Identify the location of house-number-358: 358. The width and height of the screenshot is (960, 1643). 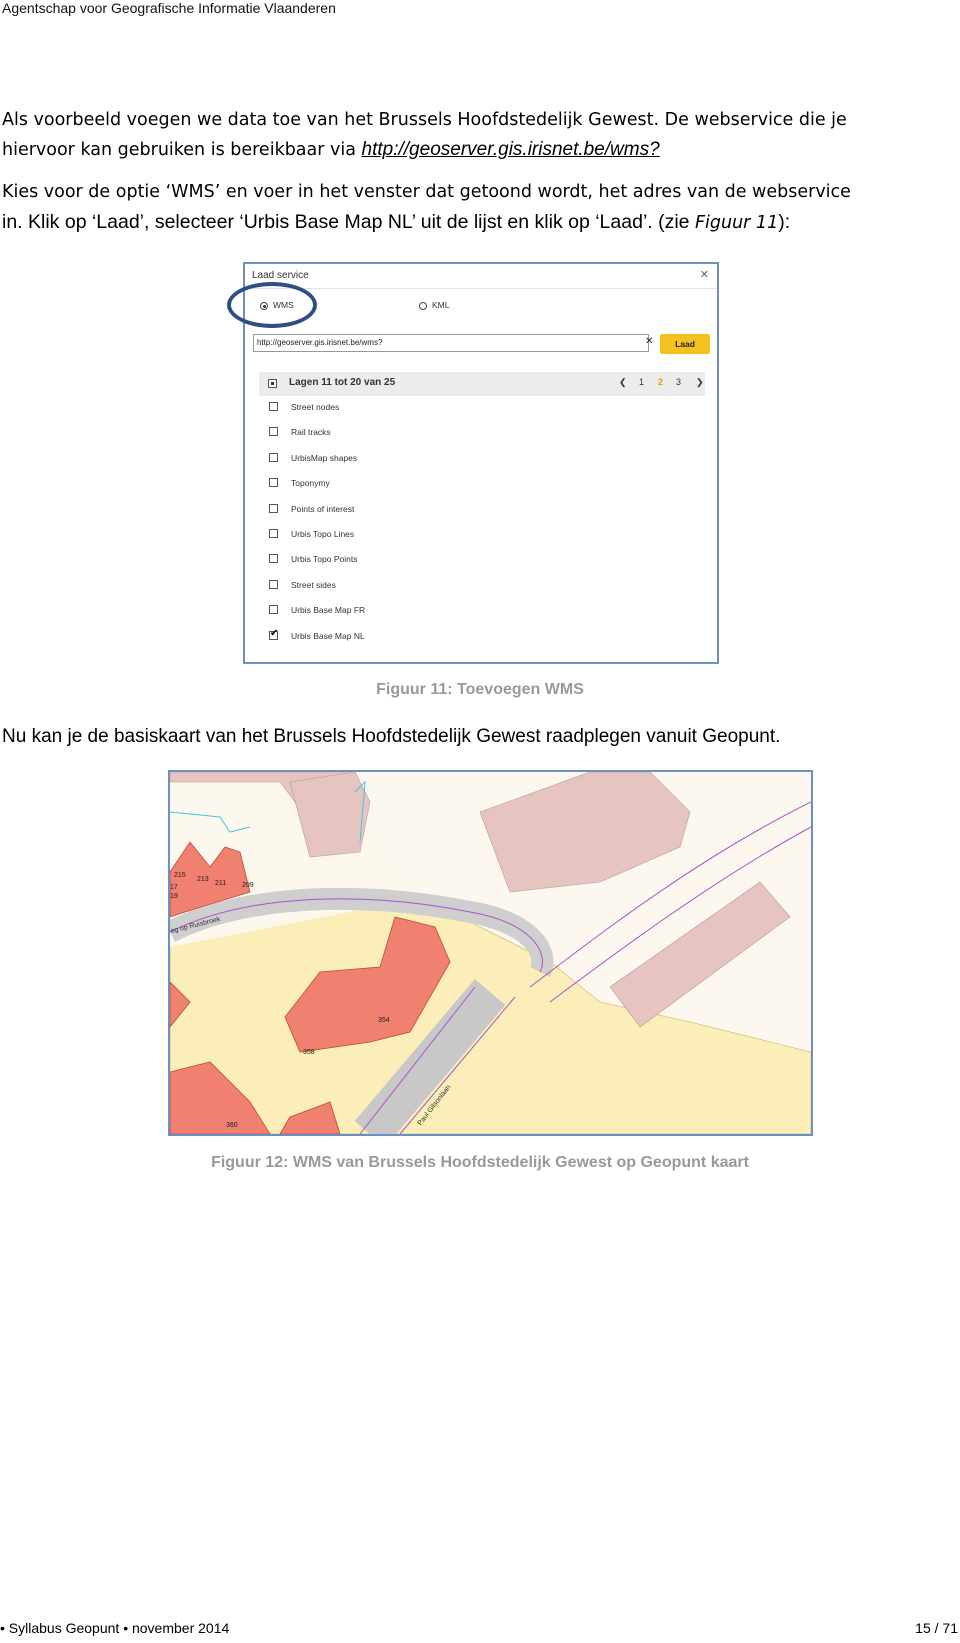
(309, 1052).